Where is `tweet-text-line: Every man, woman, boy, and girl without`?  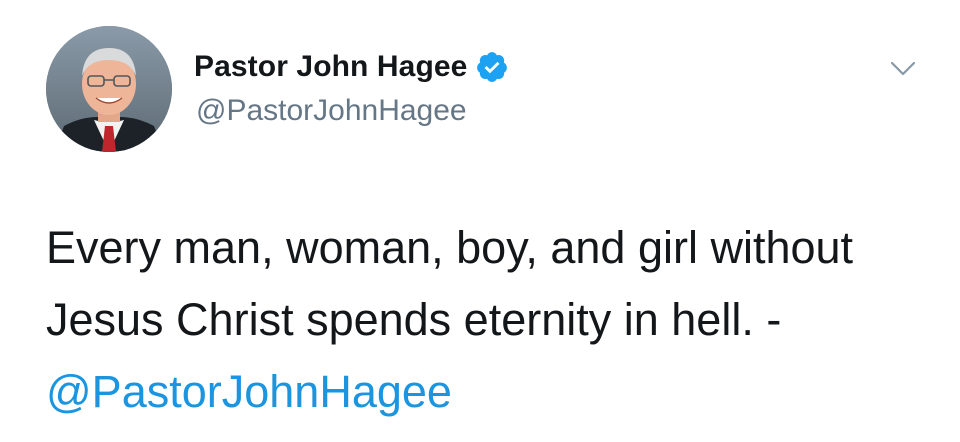 tweet-text-line: Every man, woman, boy, and girl without is located at coordinates (450, 247).